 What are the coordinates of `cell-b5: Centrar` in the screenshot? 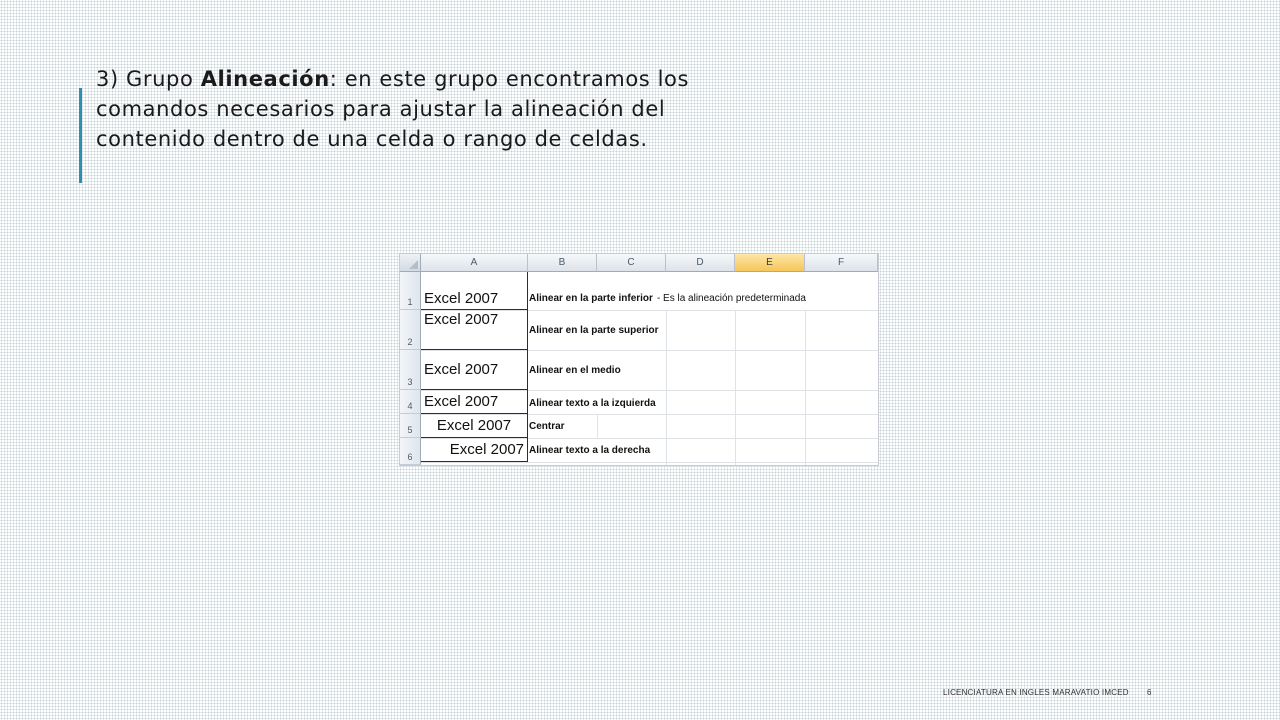 It's located at (547, 426).